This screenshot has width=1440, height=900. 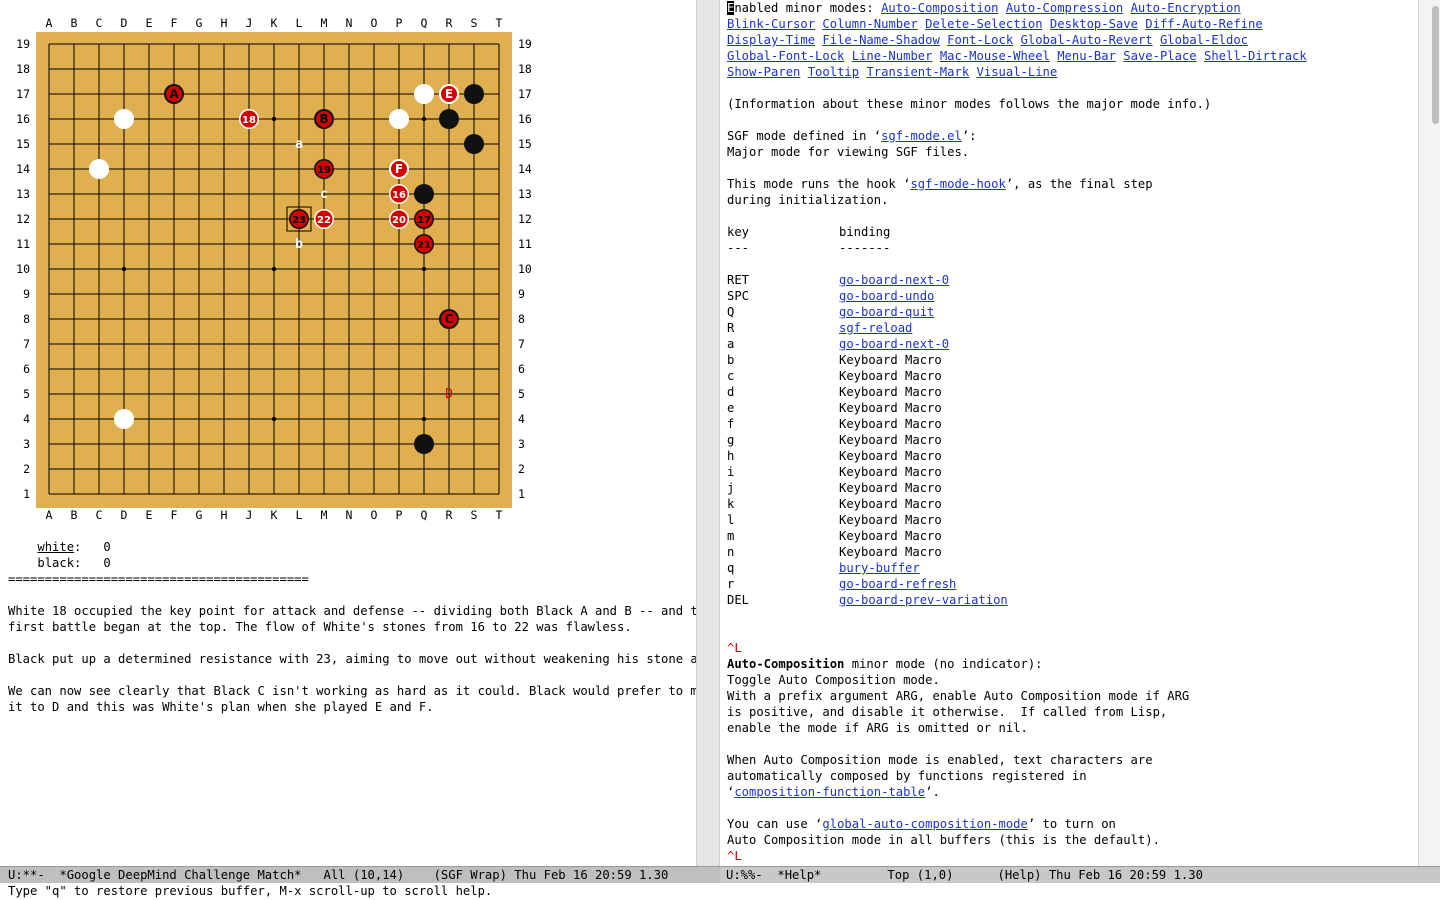 I want to click on minor-mode-link: Line-Number, so click(x=892, y=56).